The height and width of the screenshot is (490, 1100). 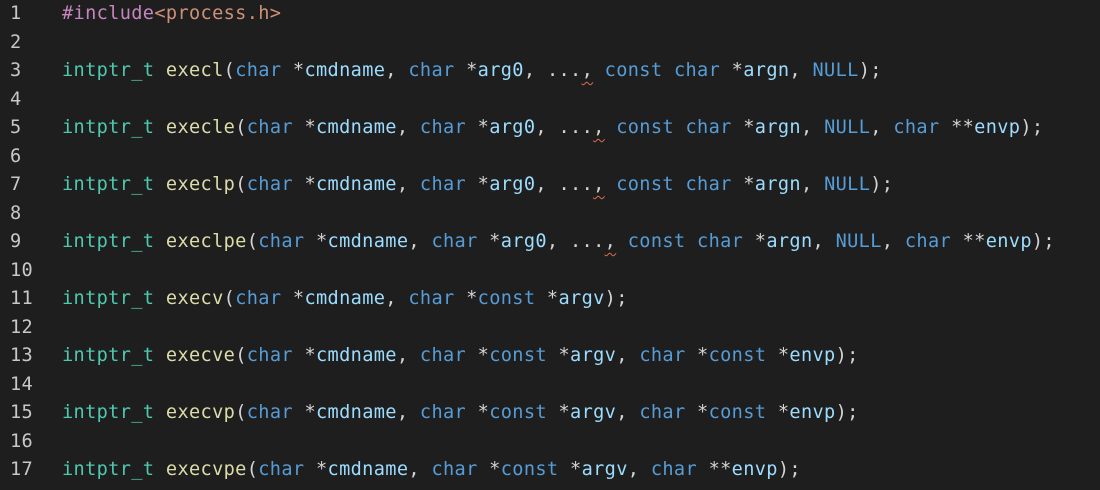 I want to click on line-number: 6, so click(x=16, y=156).